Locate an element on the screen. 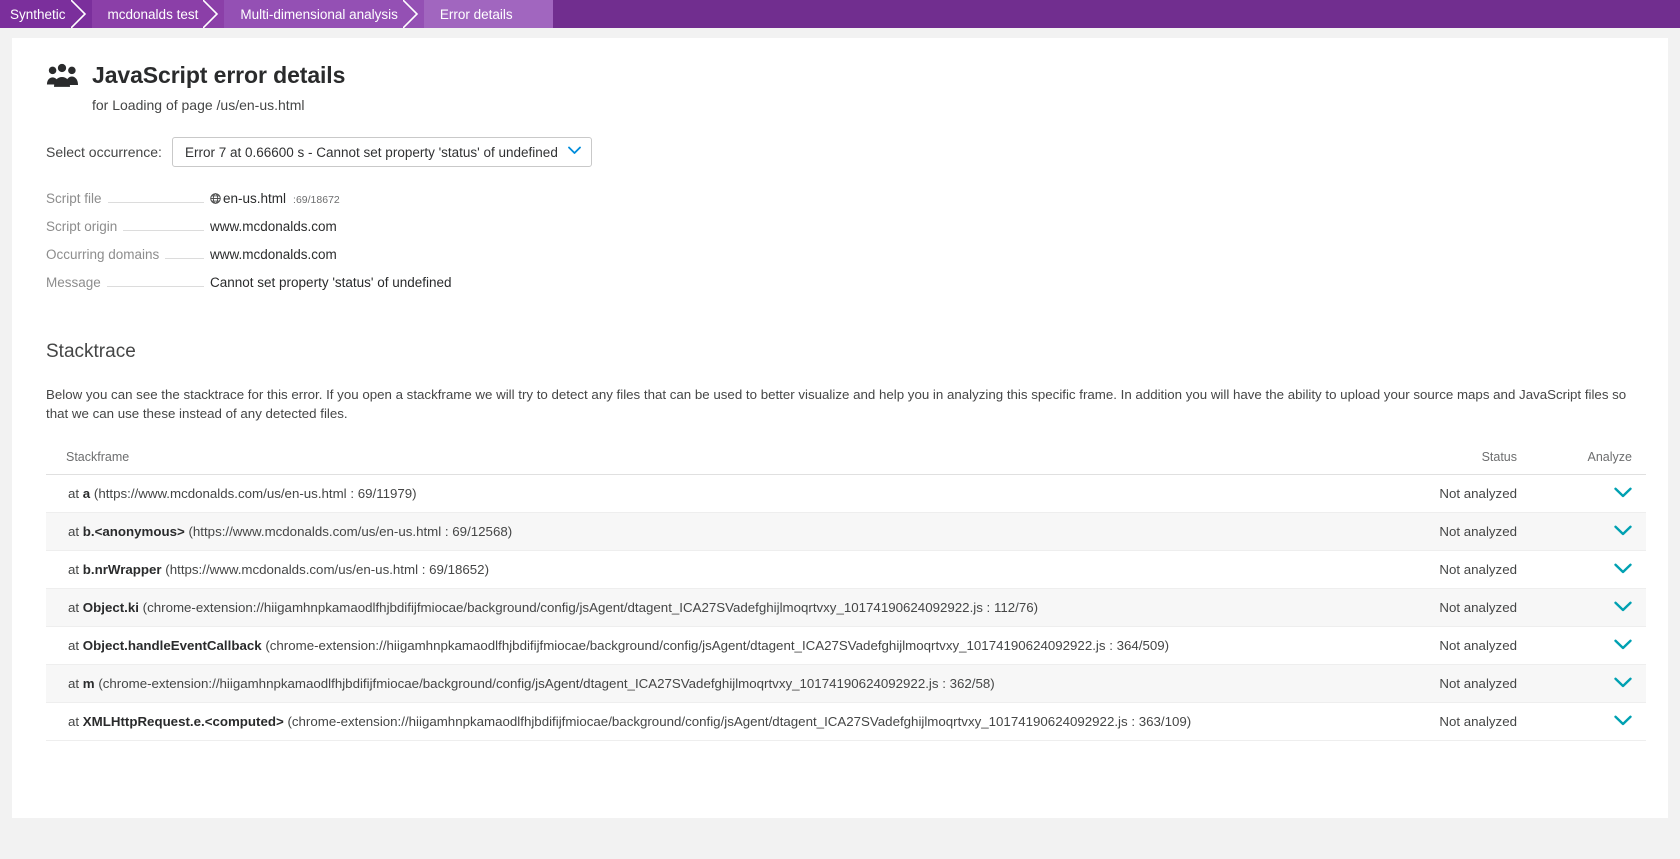 This screenshot has height=859, width=1680. breadcrumb-item-synthetic: Synthetic is located at coordinates (46, 14).